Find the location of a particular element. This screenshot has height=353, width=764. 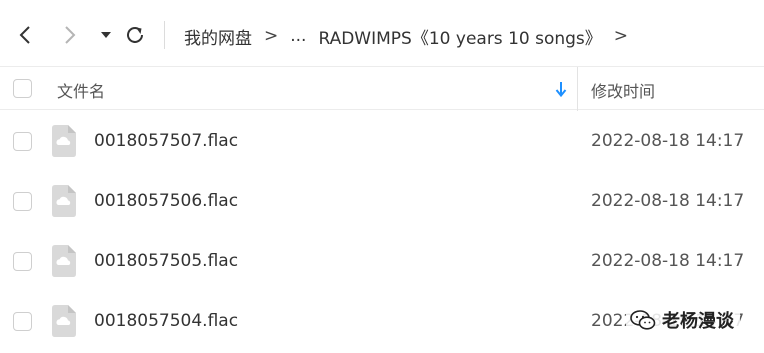

watermark: 老杨漫谈 is located at coordinates (683, 320).